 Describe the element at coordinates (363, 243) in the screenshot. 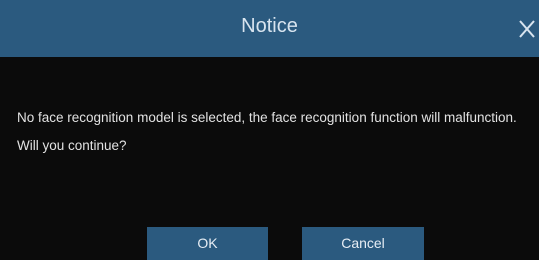

I see `cancel-button: Cancel` at that location.